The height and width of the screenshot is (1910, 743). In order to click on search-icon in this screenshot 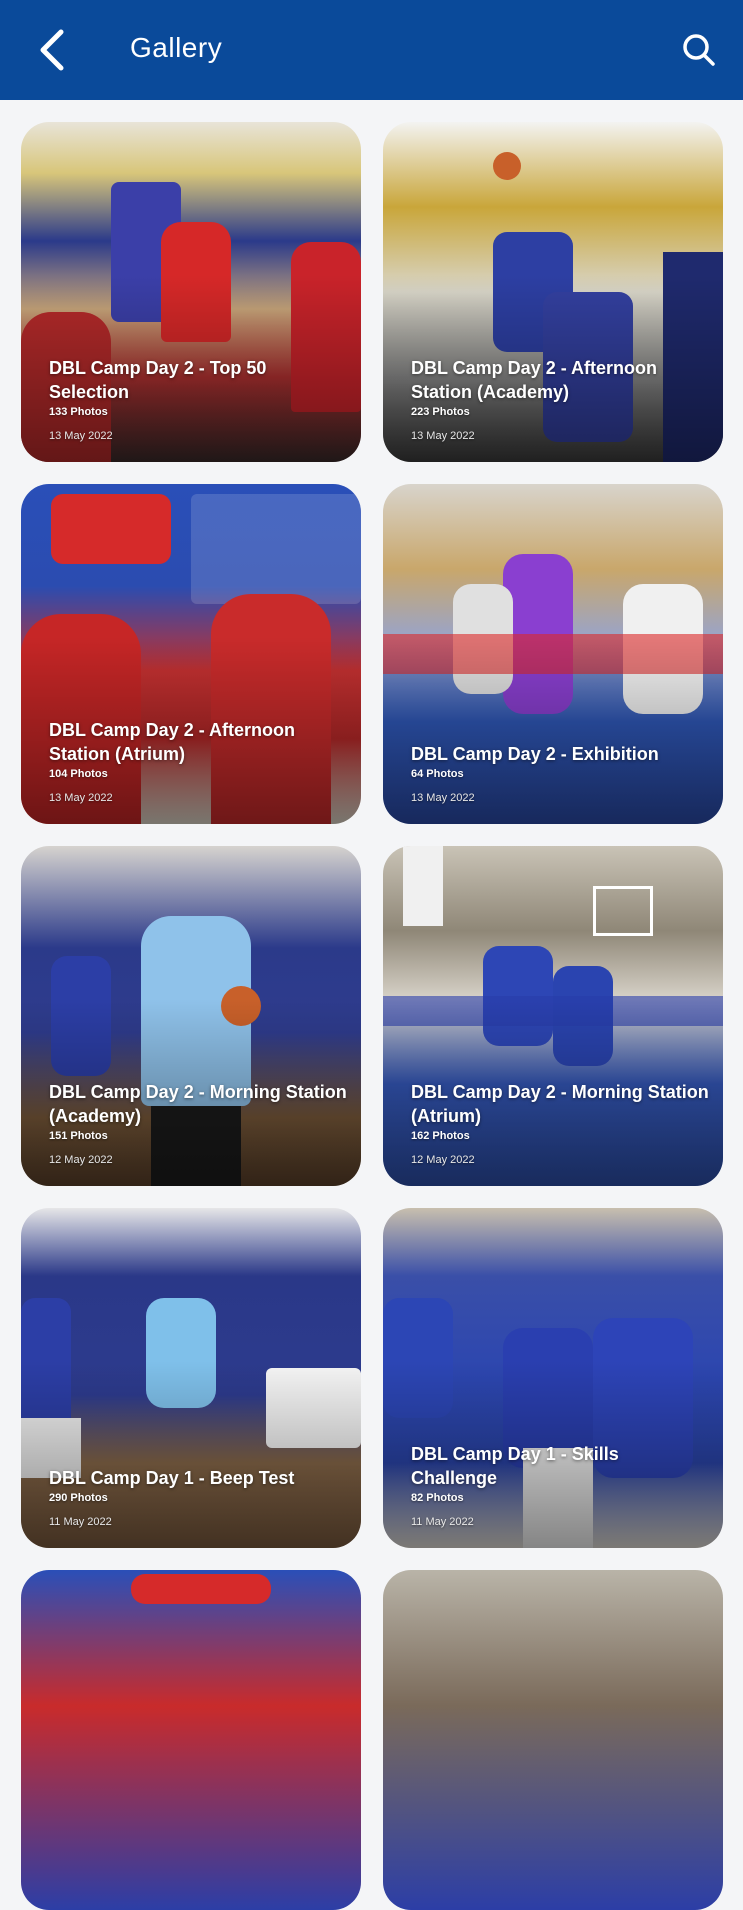, I will do `click(699, 50)`.